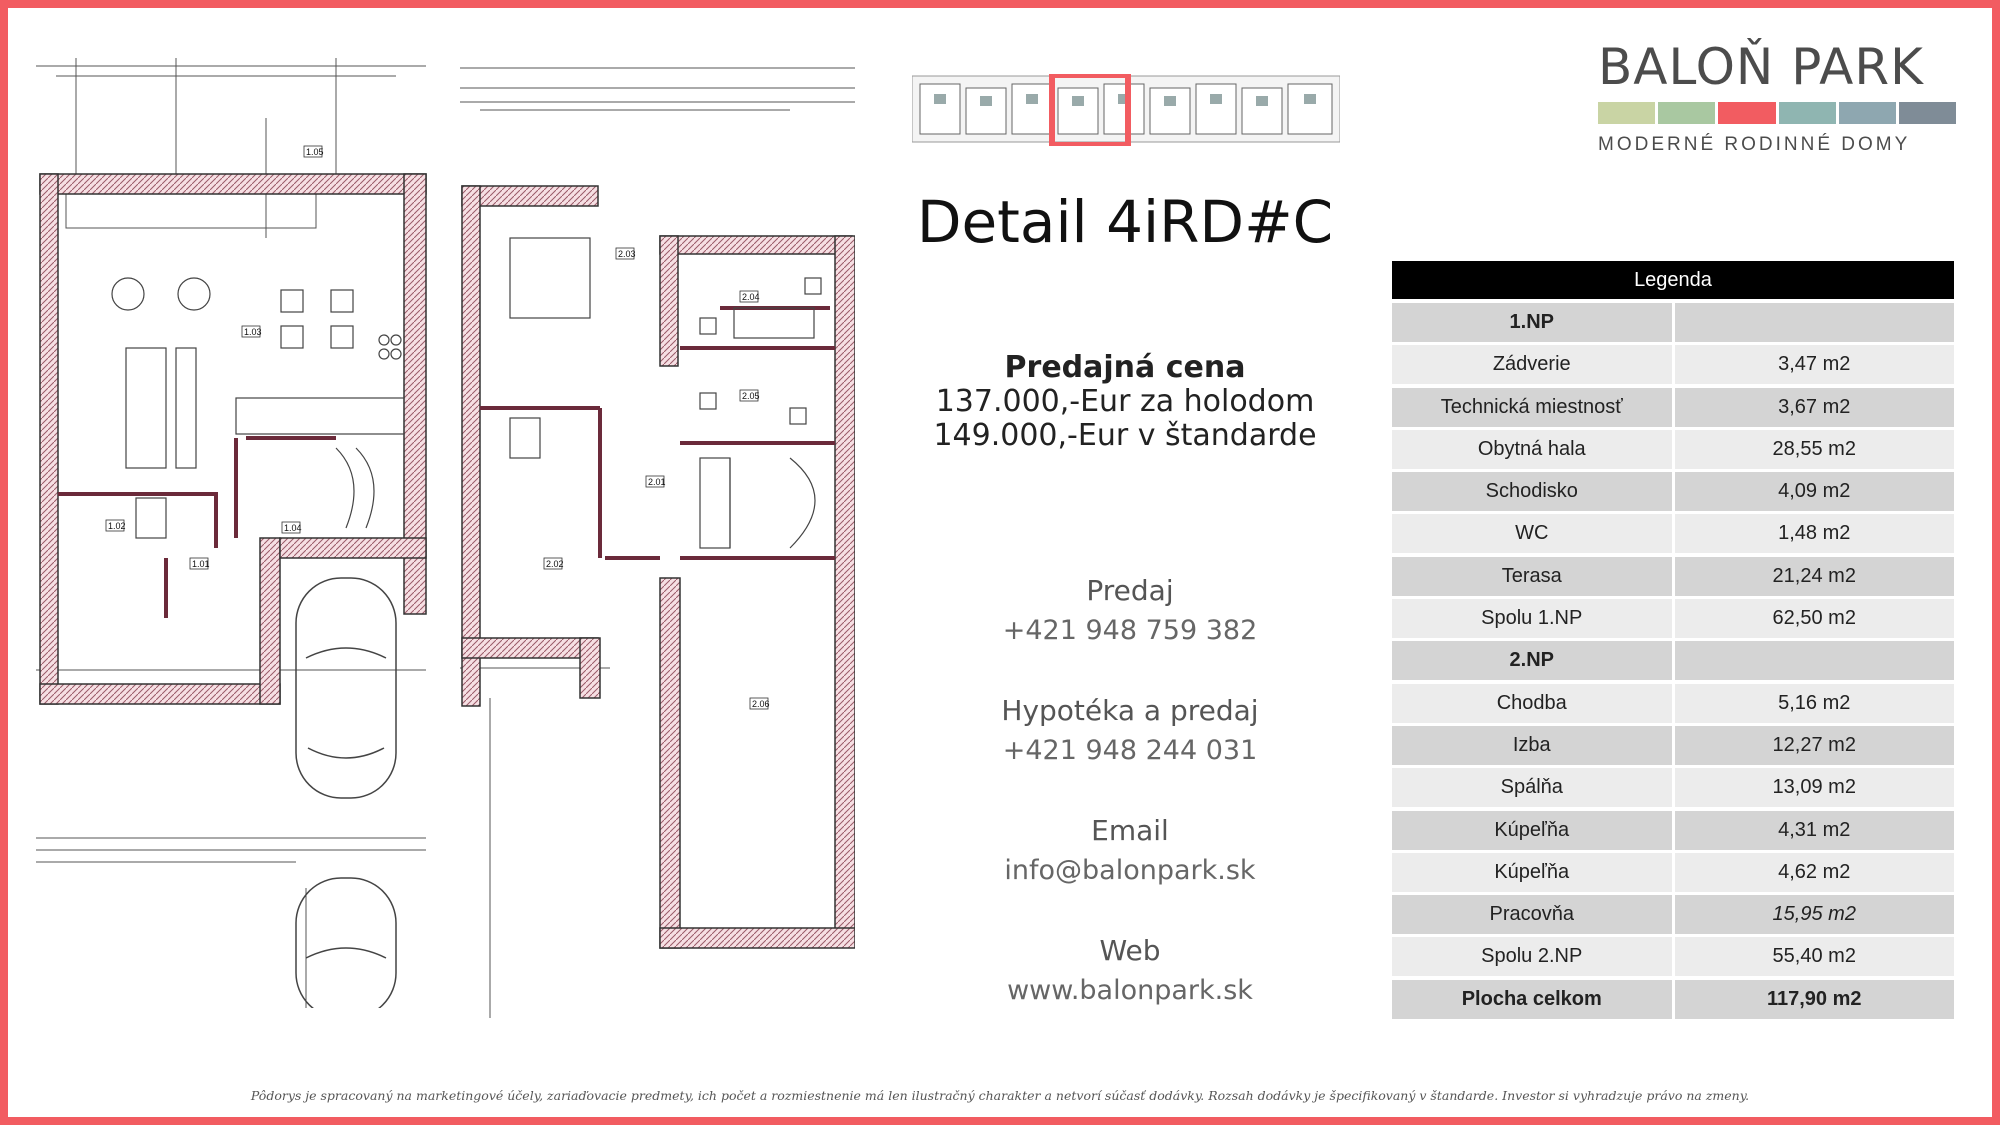 The height and width of the screenshot is (1125, 2000). Describe the element at coordinates (1532, 999) in the screenshot. I see `legend-name: Plocha celkom` at that location.